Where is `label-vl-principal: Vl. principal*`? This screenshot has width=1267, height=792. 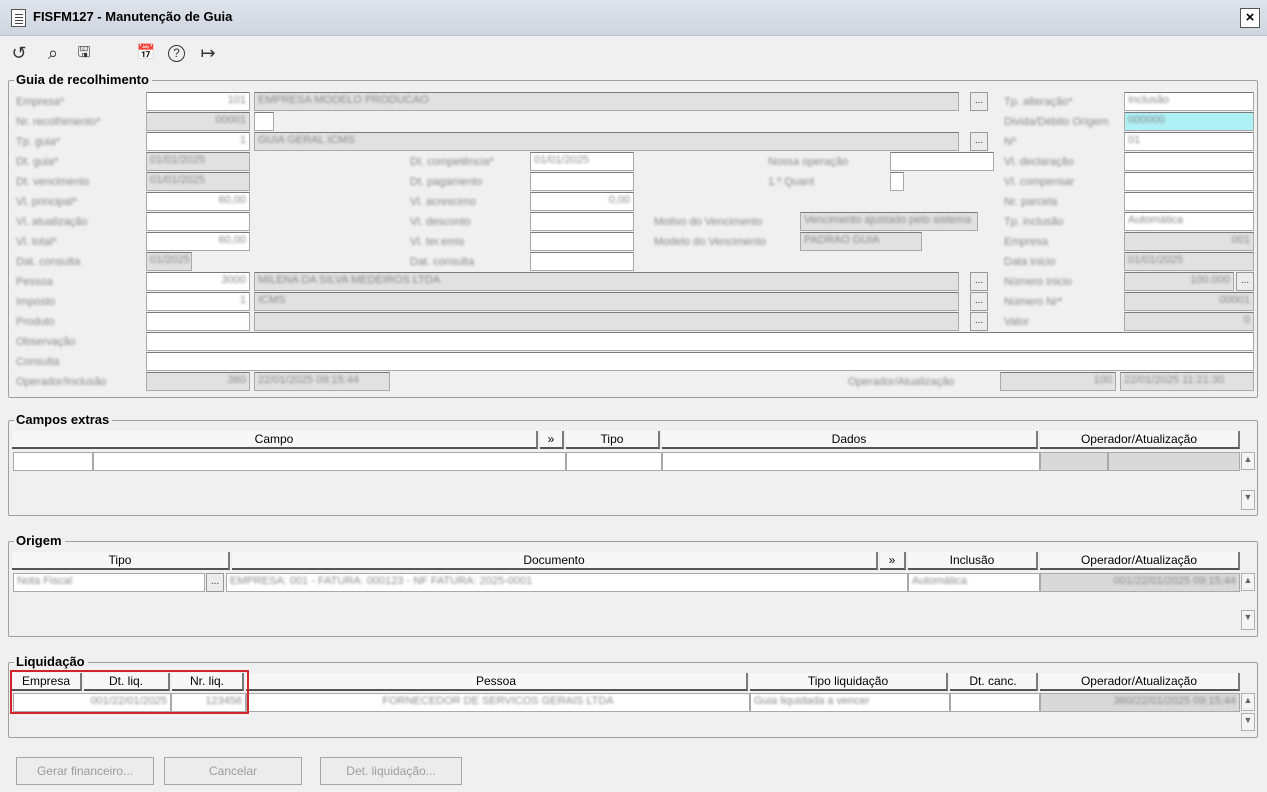
label-vl-principal: Vl. principal* is located at coordinates (47, 202).